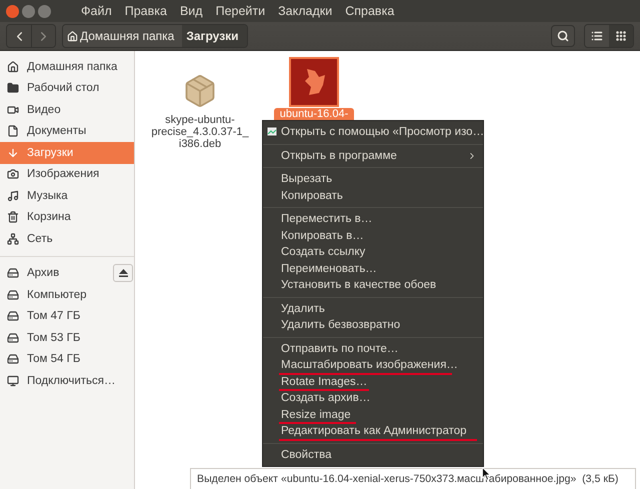 This screenshot has height=489, width=640. What do you see at coordinates (13, 110) in the screenshot?
I see `video-icon` at bounding box center [13, 110].